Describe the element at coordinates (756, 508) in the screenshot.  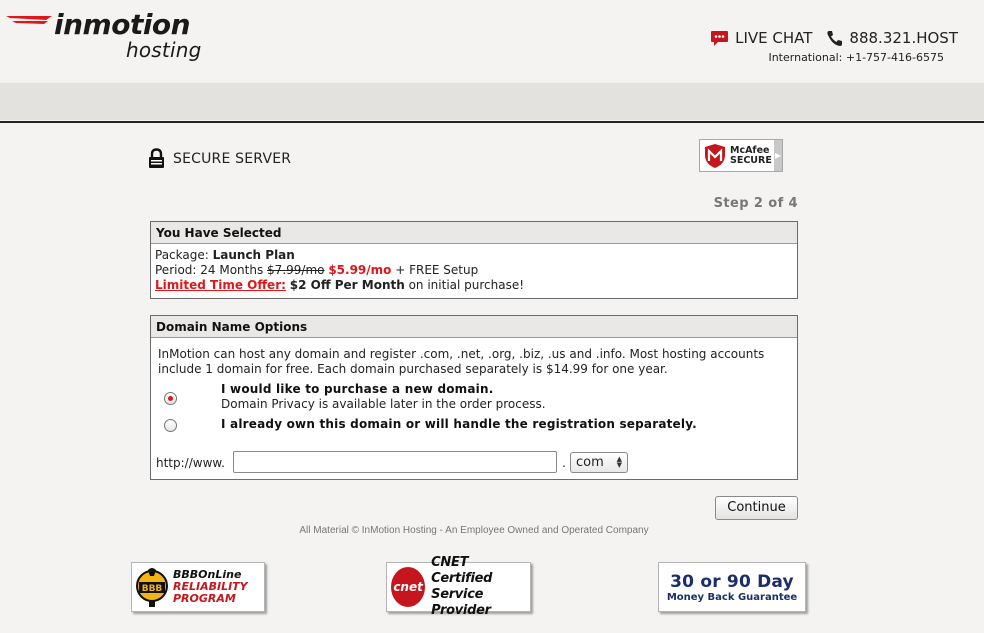
I see `continue-button: Continue` at that location.